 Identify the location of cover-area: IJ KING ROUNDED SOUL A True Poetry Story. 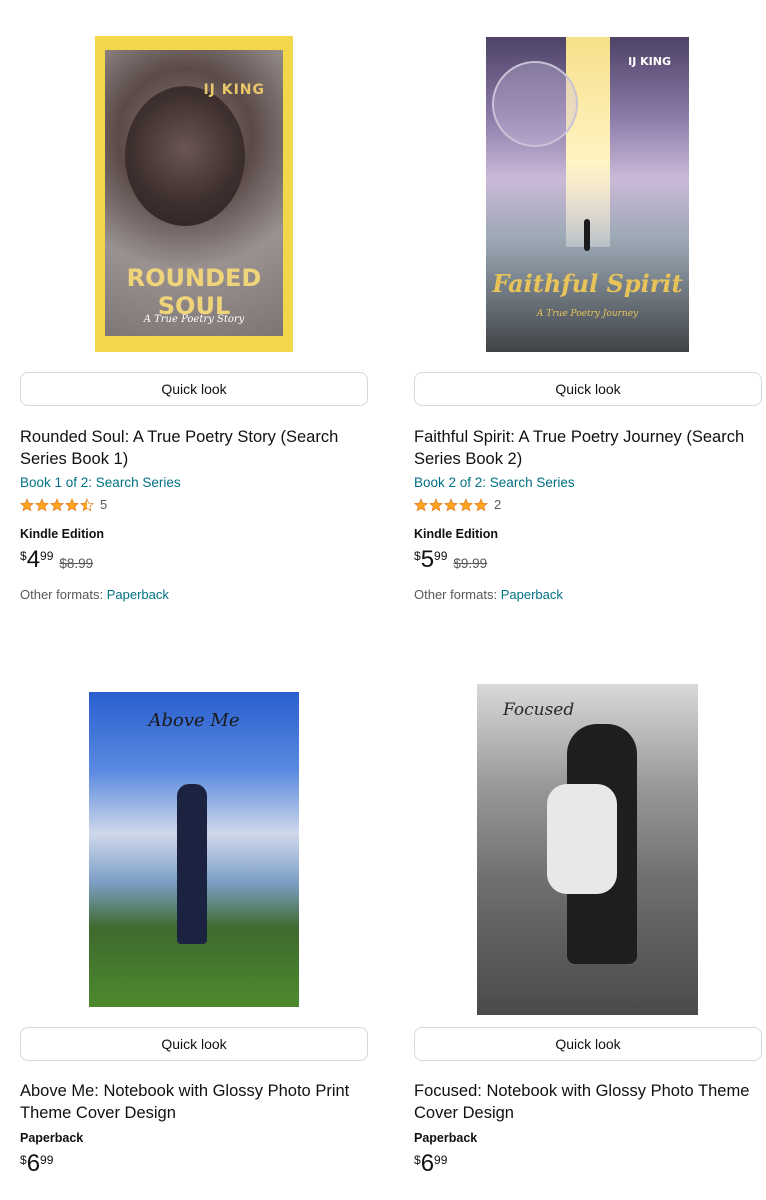
(194, 176).